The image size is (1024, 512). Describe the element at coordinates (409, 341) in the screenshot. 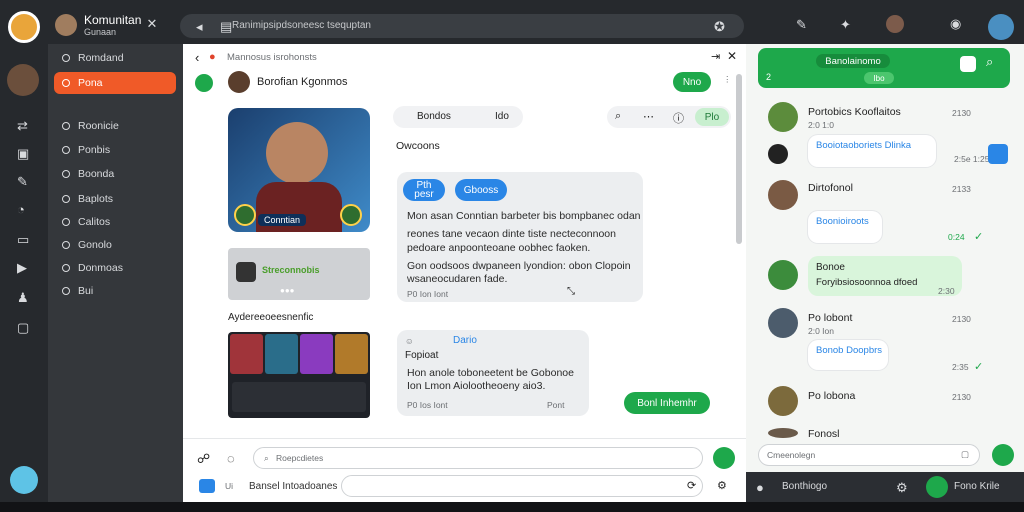

I see `emoji-icon: ☺` at that location.